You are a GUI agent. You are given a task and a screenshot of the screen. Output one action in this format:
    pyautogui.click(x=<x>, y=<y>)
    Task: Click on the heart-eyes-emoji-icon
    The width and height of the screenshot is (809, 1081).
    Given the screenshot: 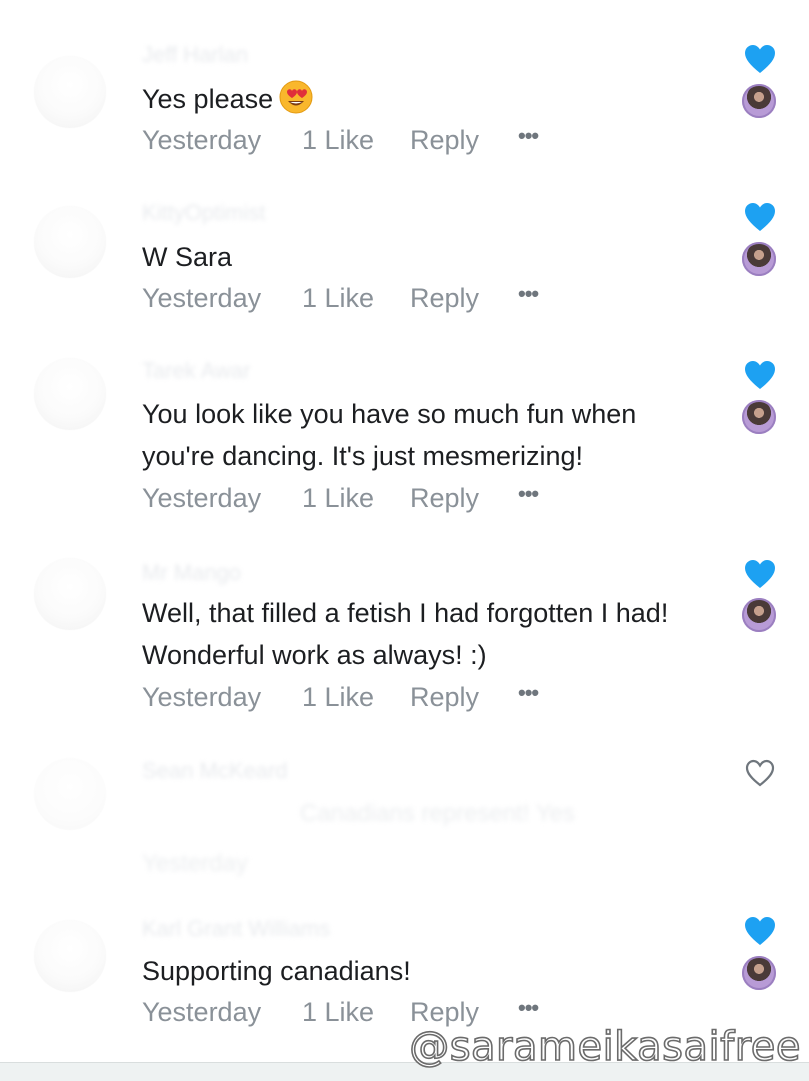 What is the action you would take?
    pyautogui.click(x=296, y=103)
    